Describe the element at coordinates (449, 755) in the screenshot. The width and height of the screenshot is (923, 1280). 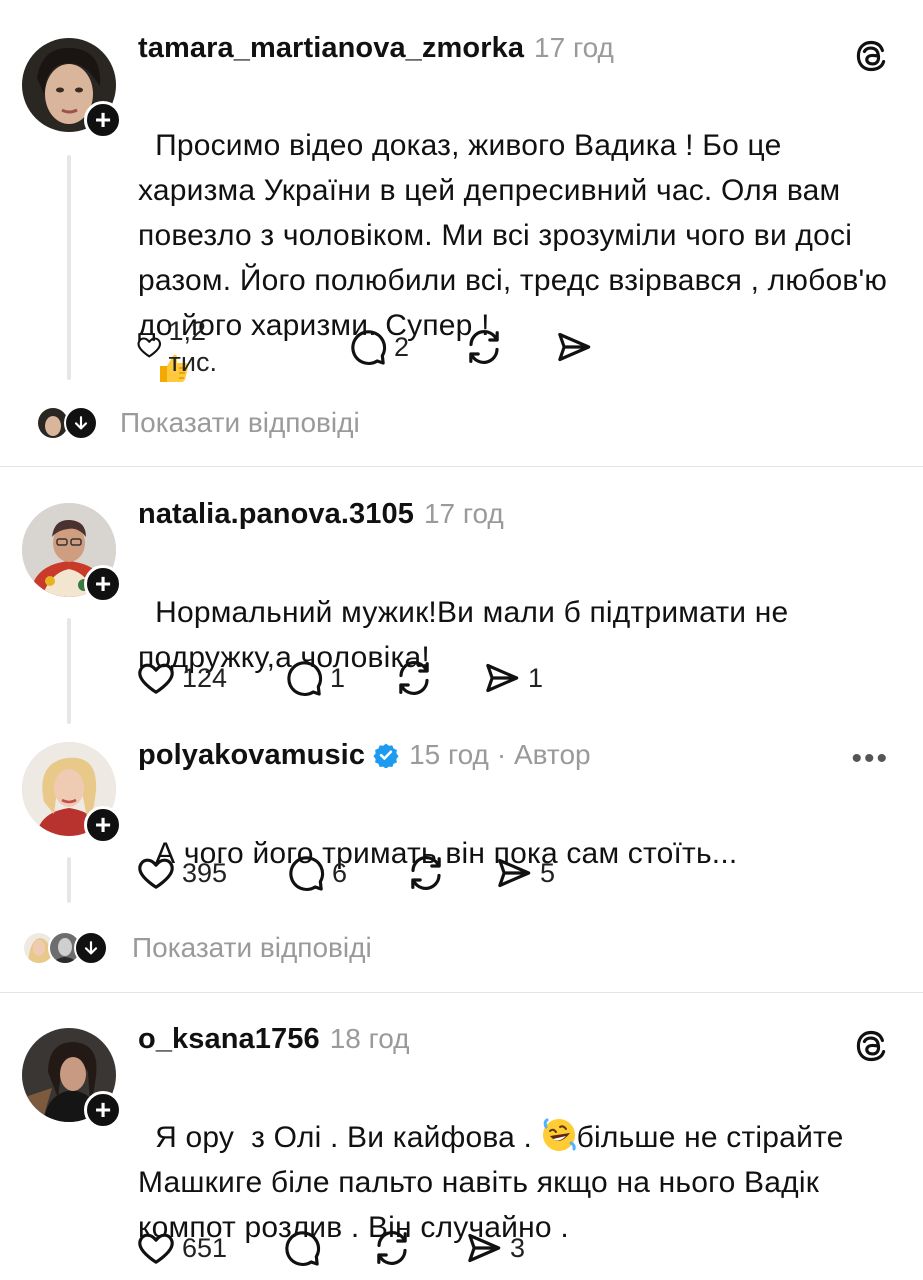
I see `timestamp: 15 год` at that location.